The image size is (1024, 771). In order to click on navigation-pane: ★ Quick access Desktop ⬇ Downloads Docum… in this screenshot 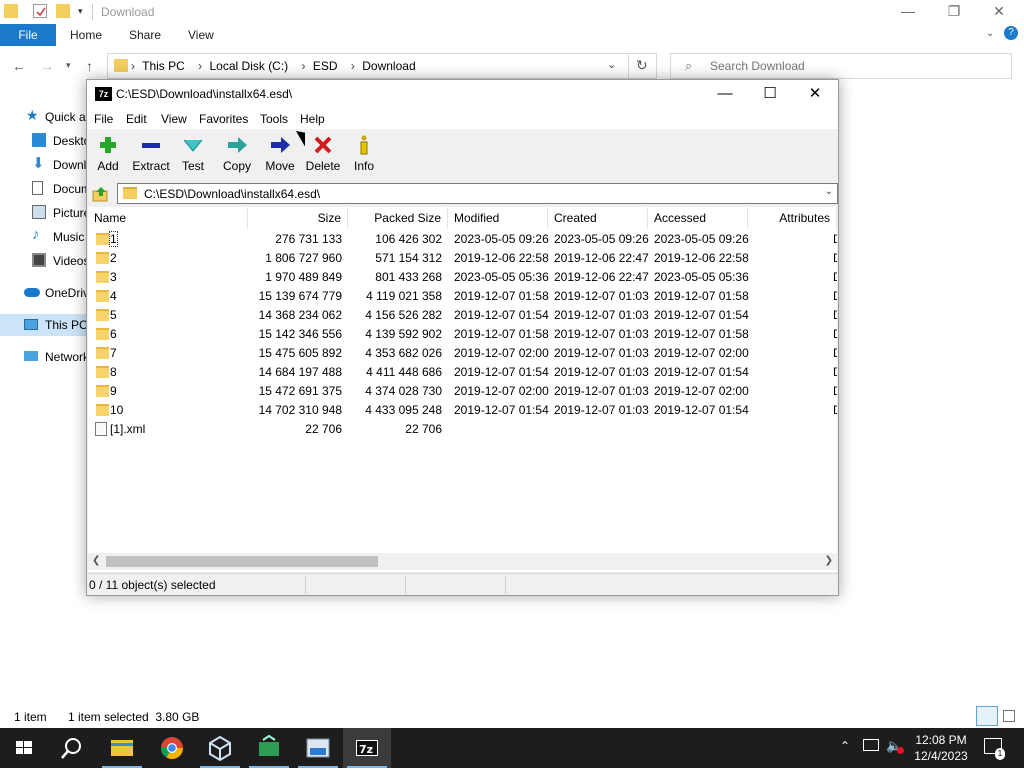, I will do `click(45, 244)`.